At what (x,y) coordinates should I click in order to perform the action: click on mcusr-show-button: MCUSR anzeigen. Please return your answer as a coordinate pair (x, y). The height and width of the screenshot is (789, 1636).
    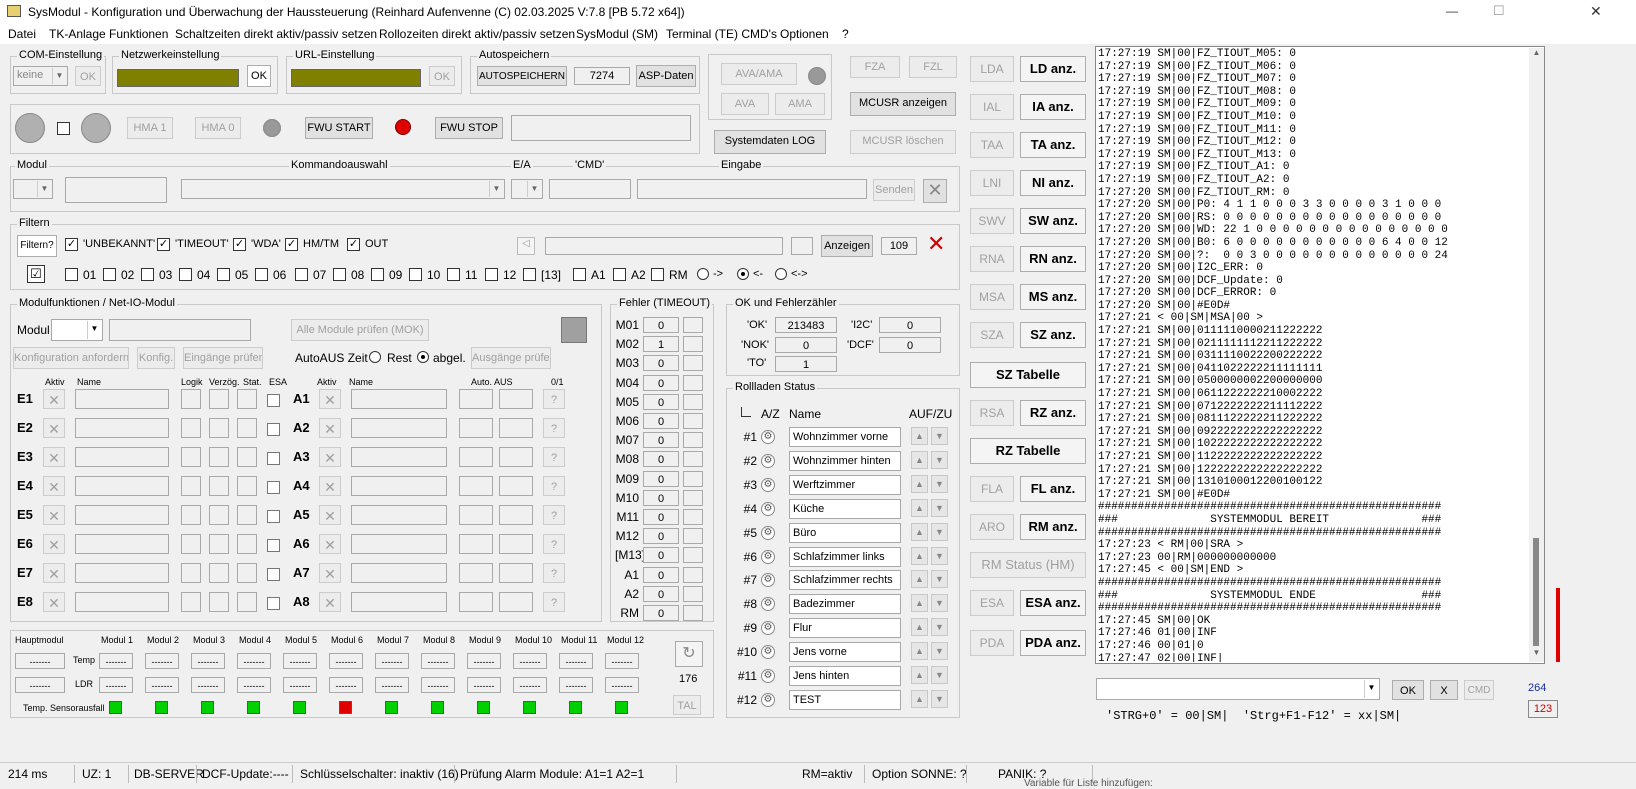
    Looking at the image, I should click on (903, 104).